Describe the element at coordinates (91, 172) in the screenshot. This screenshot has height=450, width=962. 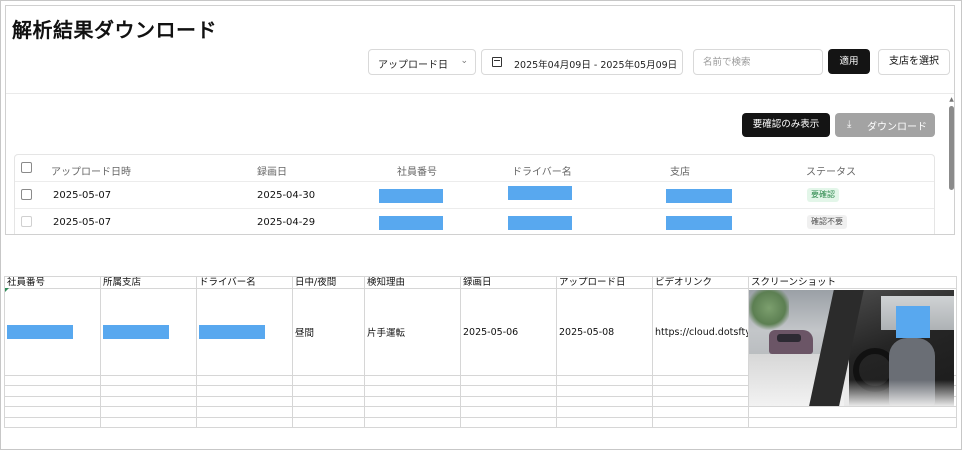
I see `col-upload-datetime: アップロード日時` at that location.